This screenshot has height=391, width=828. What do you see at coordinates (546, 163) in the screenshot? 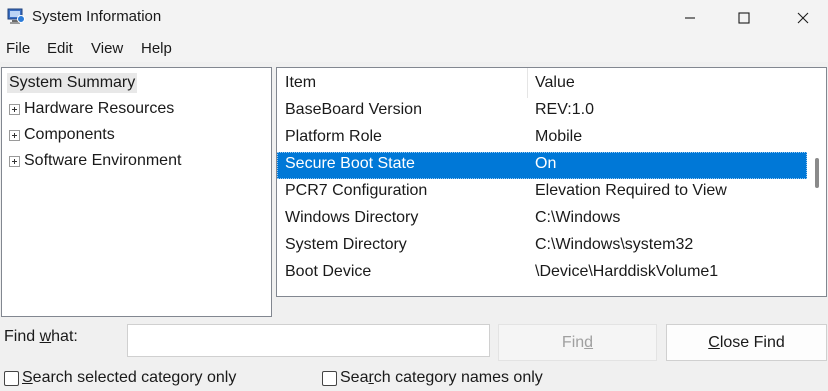
I see `row-value: On` at bounding box center [546, 163].